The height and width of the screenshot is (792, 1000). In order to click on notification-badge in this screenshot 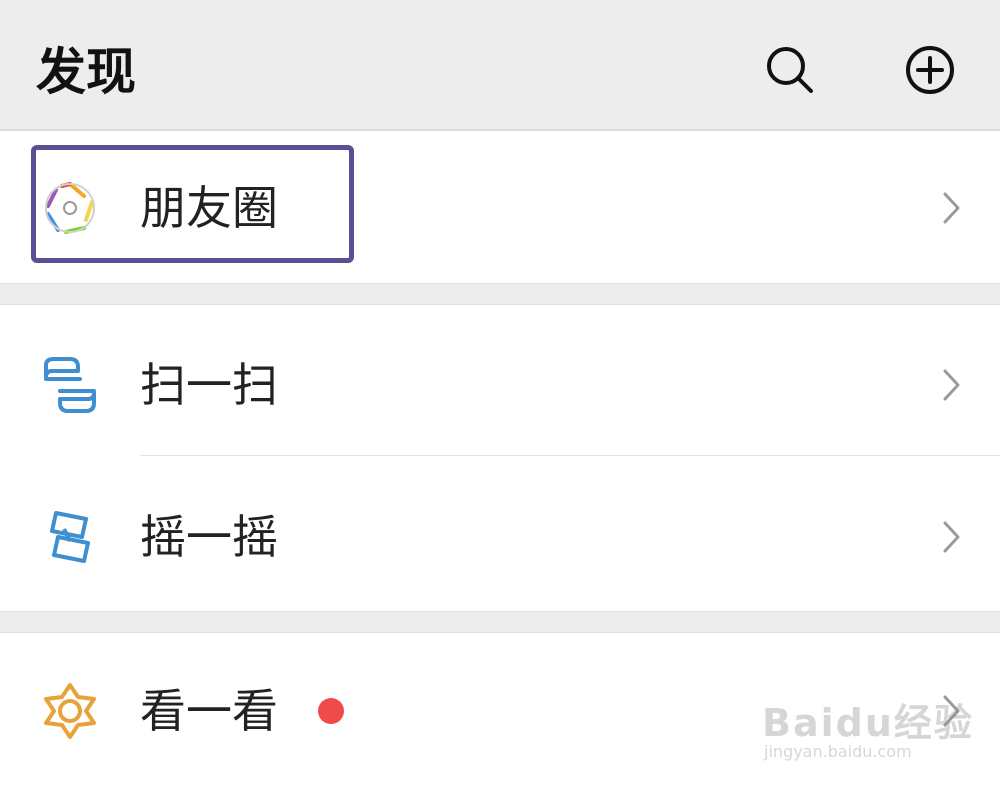, I will do `click(331, 711)`.